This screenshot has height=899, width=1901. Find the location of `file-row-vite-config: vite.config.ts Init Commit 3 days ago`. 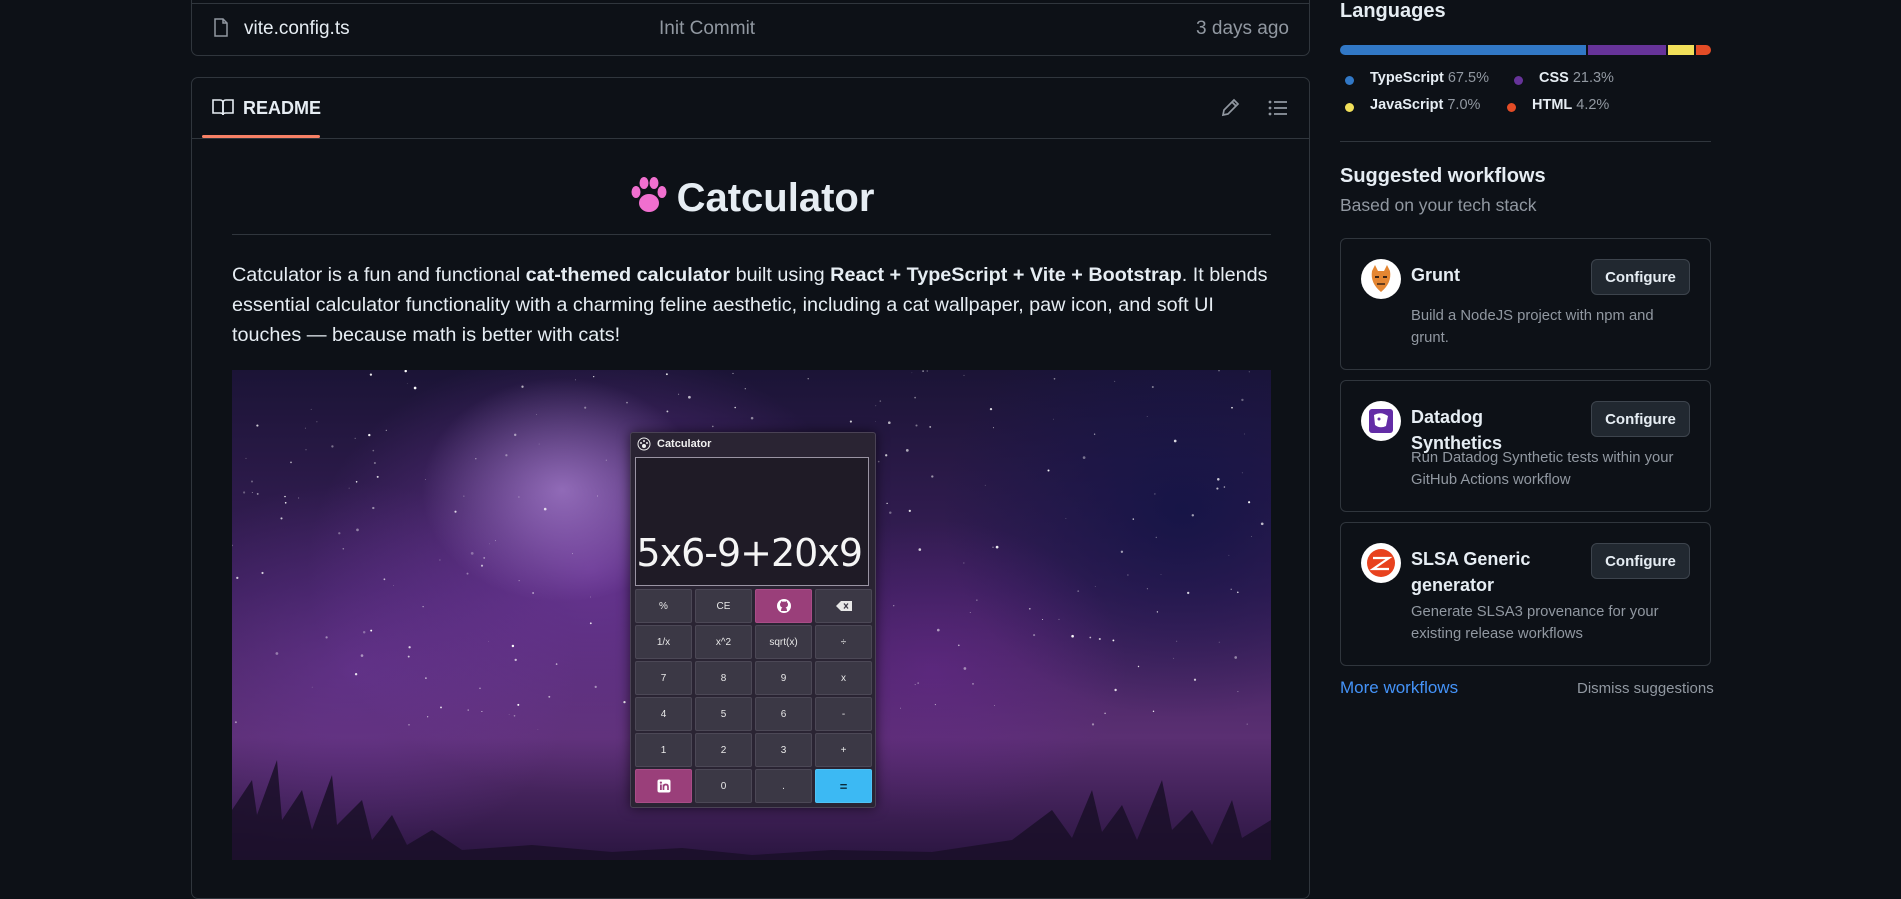

file-row-vite-config: vite.config.ts Init Commit 3 days ago is located at coordinates (750, 29).